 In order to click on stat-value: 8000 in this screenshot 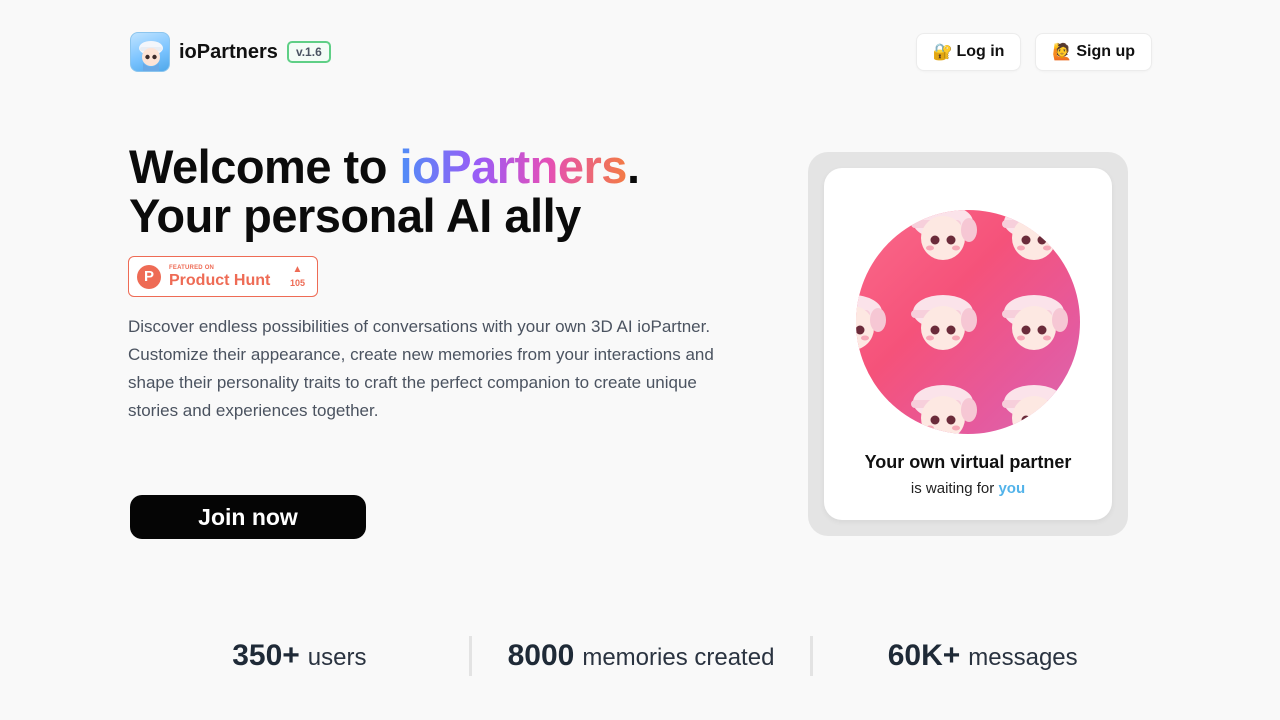, I will do `click(541, 655)`.